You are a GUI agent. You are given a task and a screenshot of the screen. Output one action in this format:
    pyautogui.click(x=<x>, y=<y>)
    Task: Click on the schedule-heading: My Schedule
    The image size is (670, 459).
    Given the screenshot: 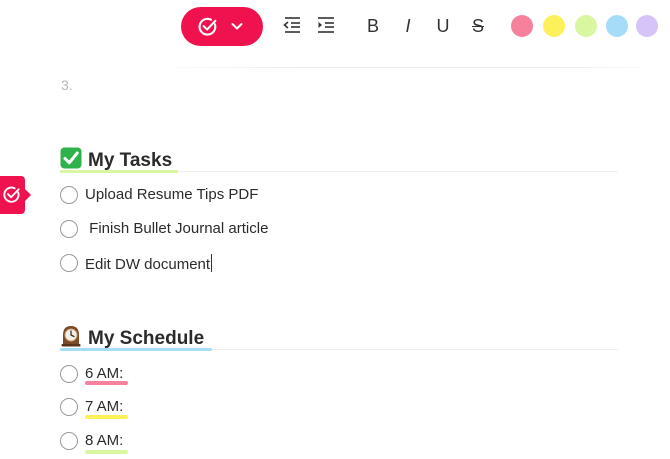 What is the action you would take?
    pyautogui.click(x=132, y=337)
    